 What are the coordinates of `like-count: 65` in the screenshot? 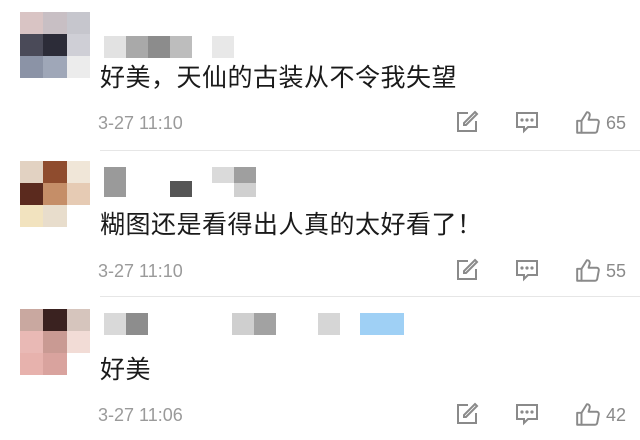 It's located at (616, 122).